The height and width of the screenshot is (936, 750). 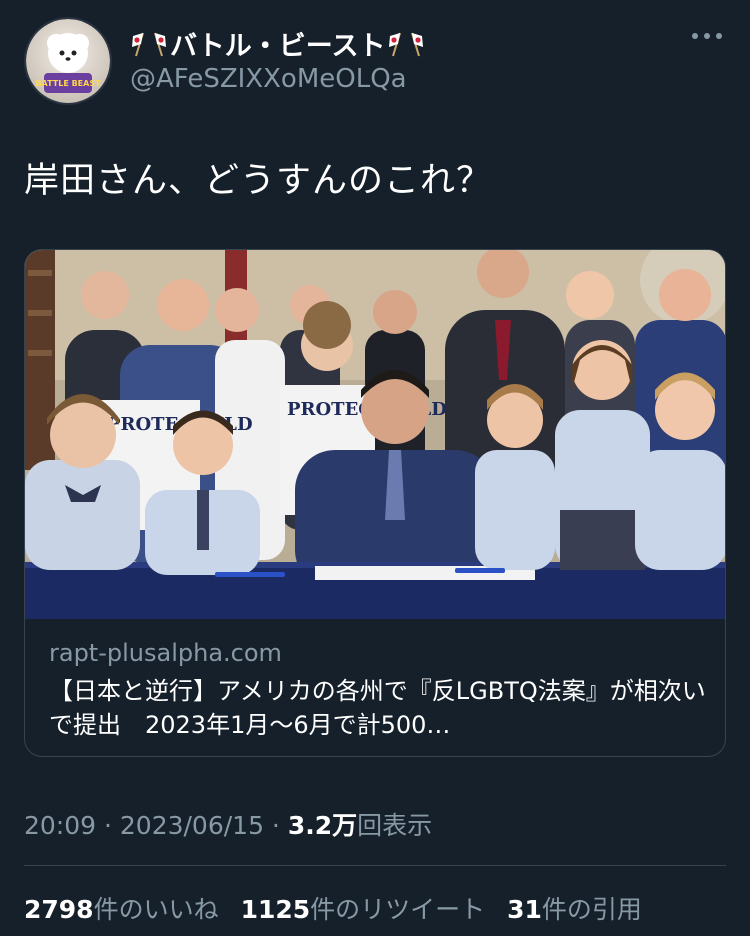 I want to click on tweet-meta: 20:09 · 2023/06/15 · 3.2万回表示, so click(x=228, y=824).